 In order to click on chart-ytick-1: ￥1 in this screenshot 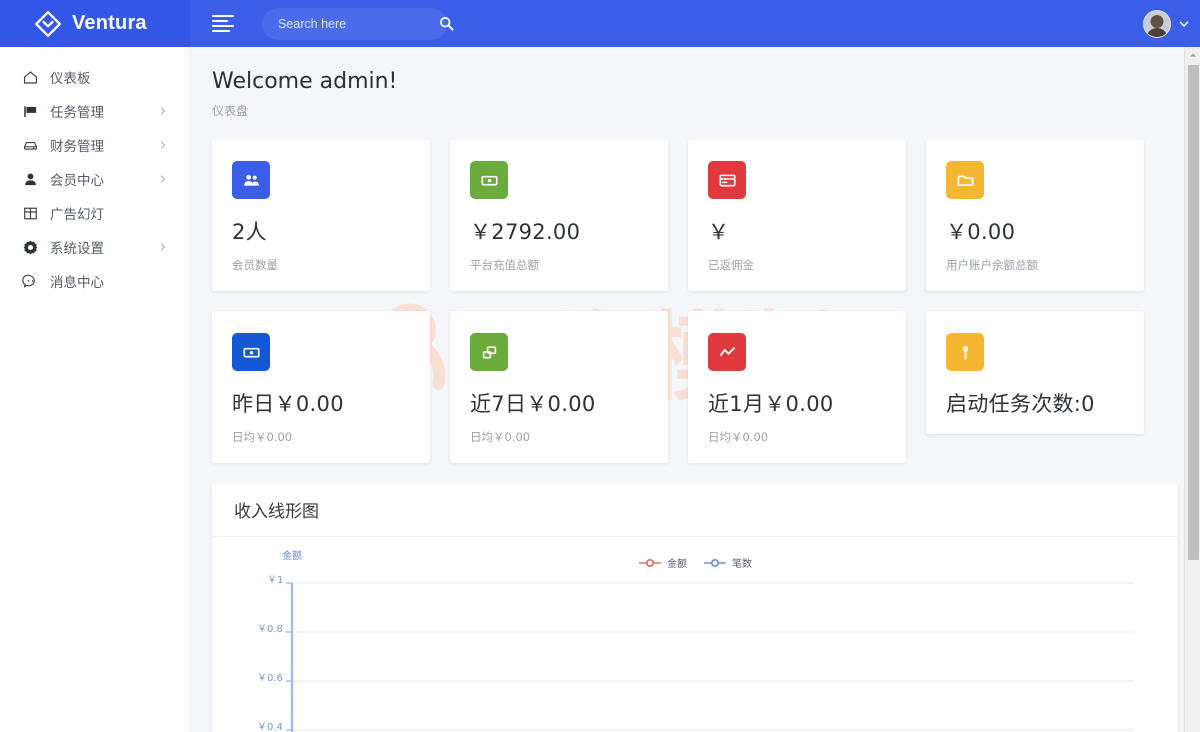, I will do `click(275, 580)`.